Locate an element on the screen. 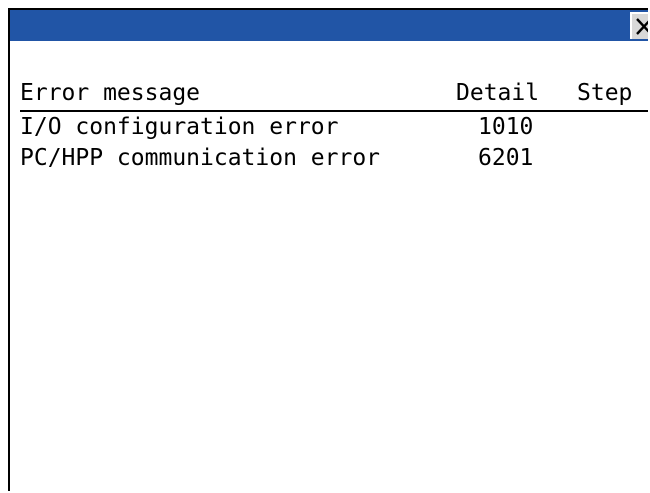 The height and width of the screenshot is (493, 650). detail-cell: 6201 is located at coordinates (506, 158).